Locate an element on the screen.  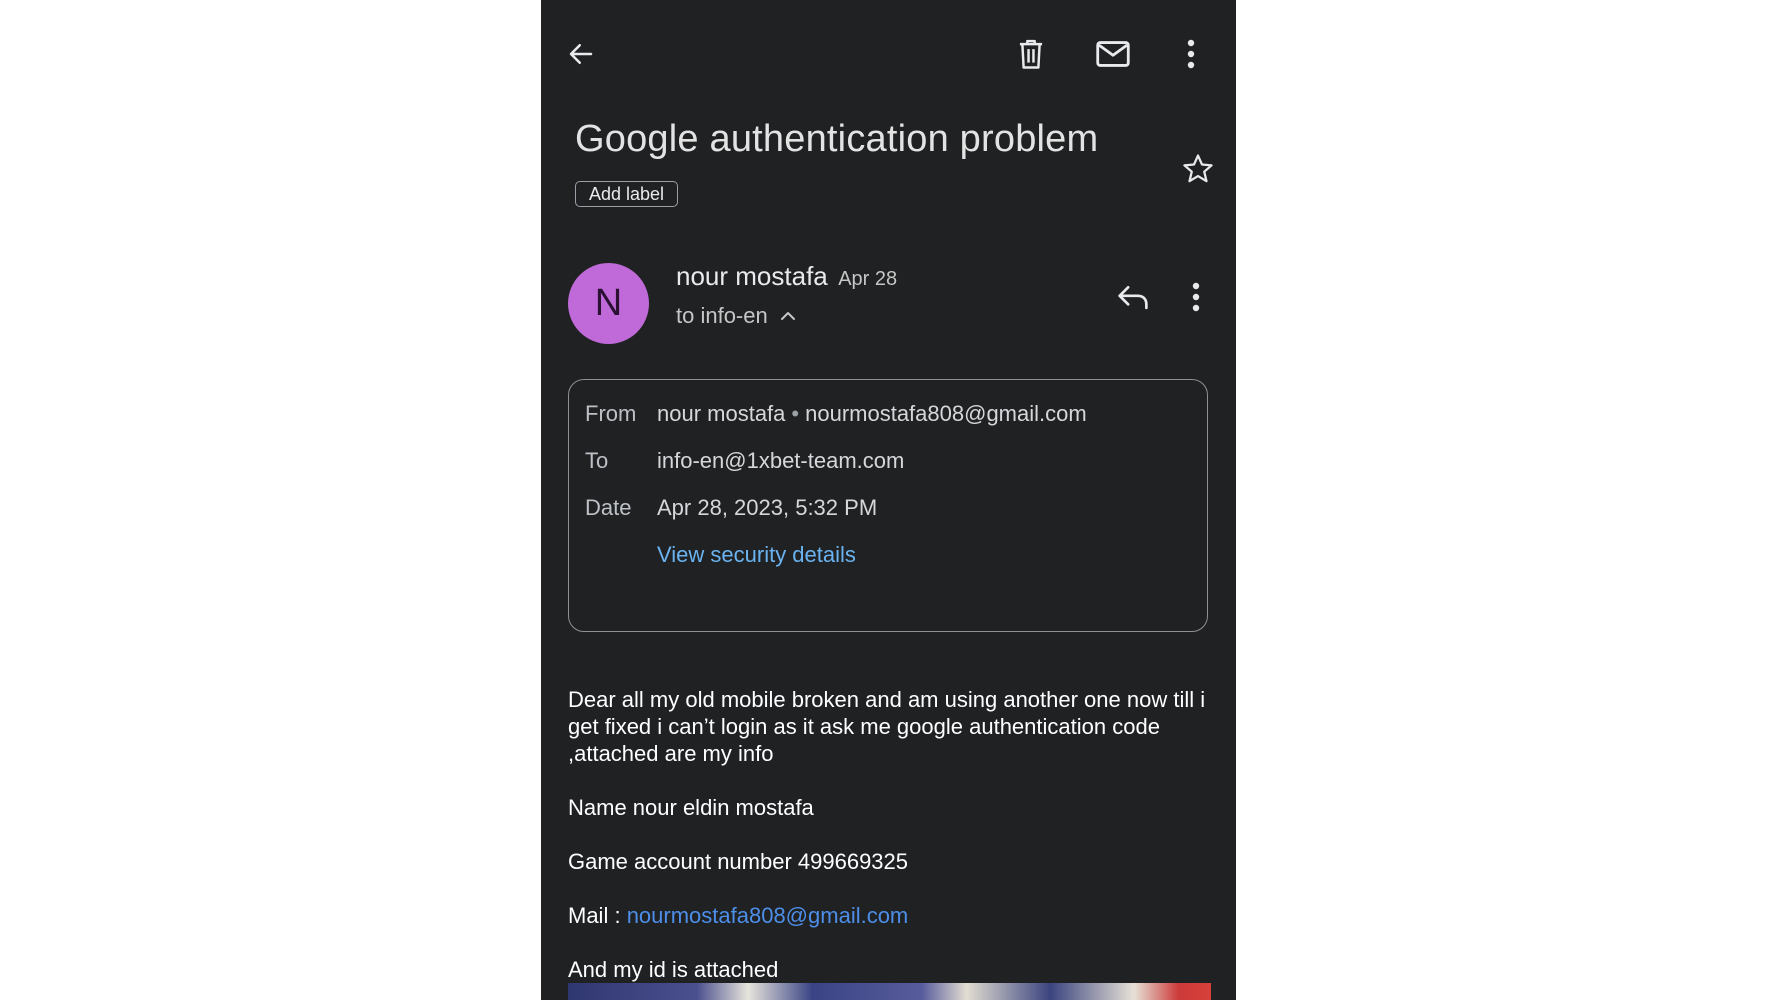
reply-button is located at coordinates (1133, 297).